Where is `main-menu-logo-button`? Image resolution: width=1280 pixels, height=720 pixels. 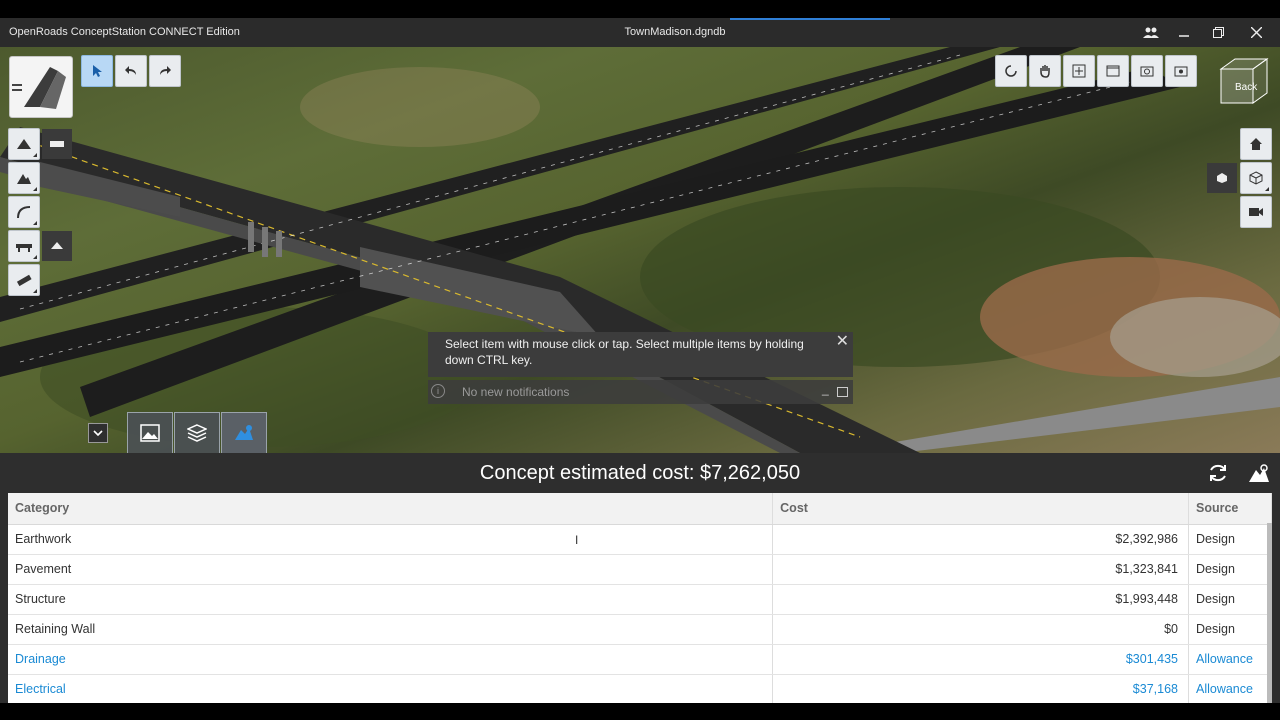
main-menu-logo-button is located at coordinates (41, 87).